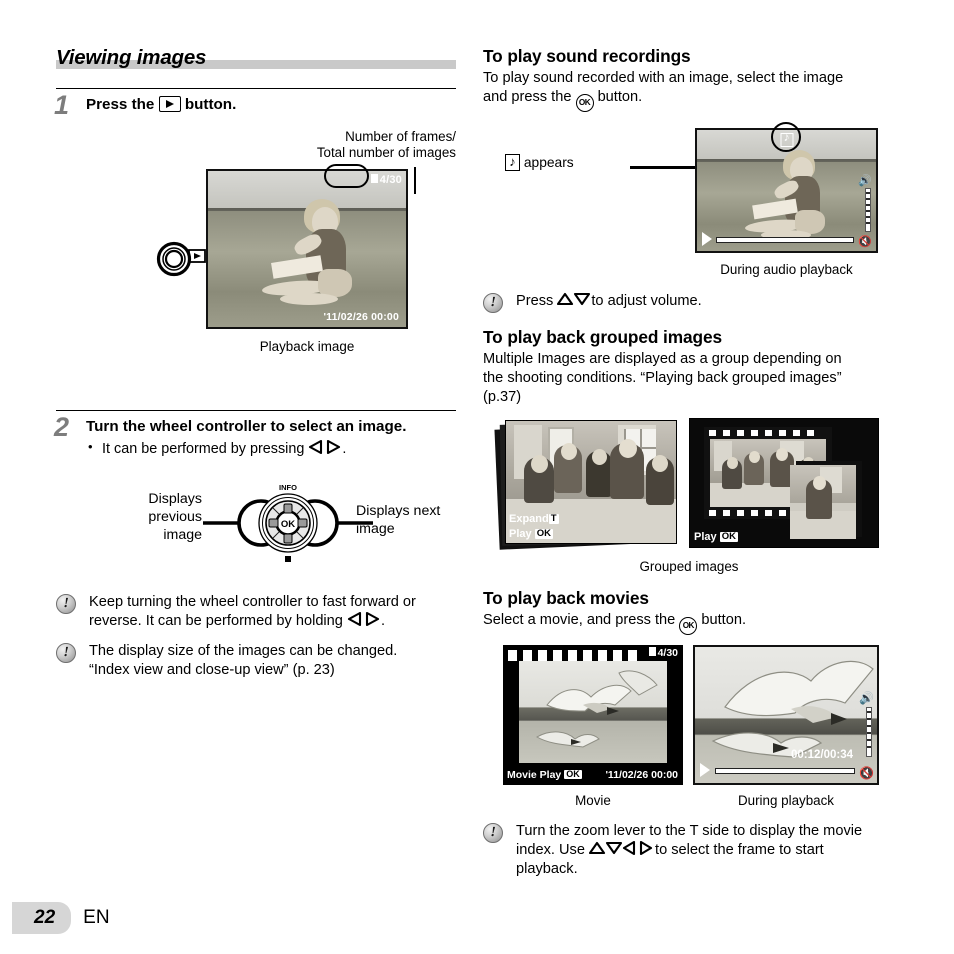 The width and height of the screenshot is (954, 954). Describe the element at coordinates (386, 153) in the screenshot. I see `frames-callout-line2: Total number of images` at that location.